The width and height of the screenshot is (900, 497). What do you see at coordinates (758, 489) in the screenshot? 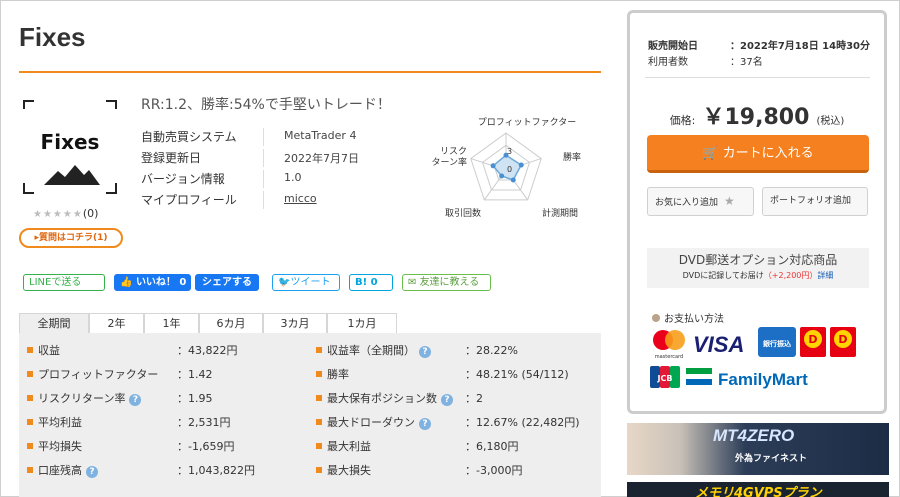
I see `vps-banner: メモリ4GVPSプラン` at bounding box center [758, 489].